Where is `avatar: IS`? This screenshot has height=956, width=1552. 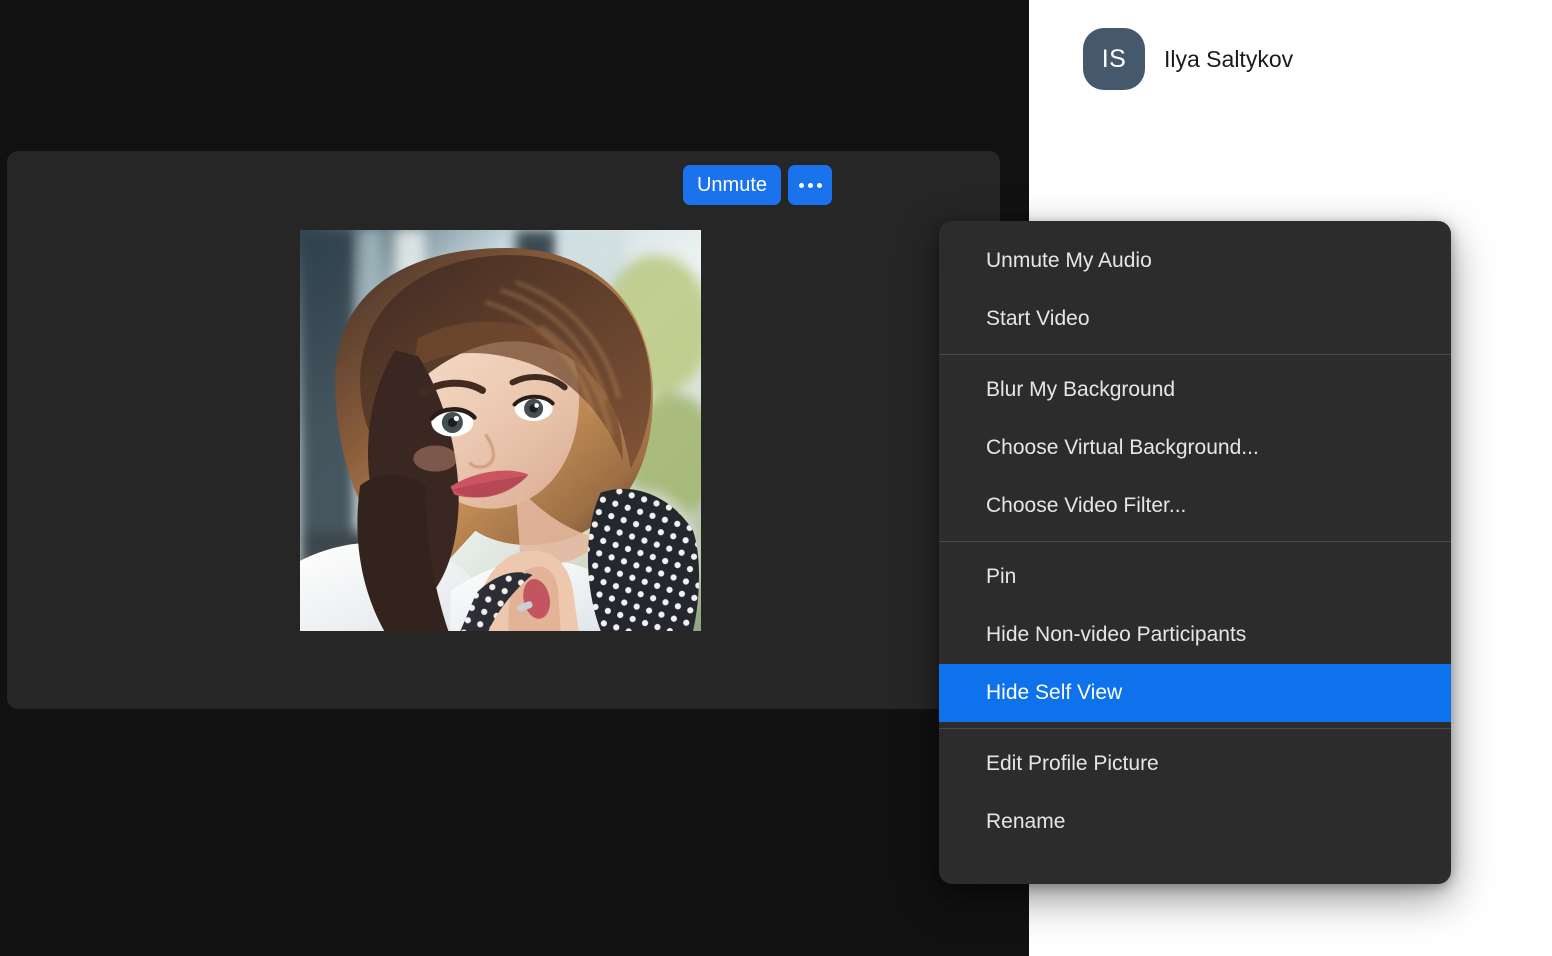 avatar: IS is located at coordinates (1114, 59).